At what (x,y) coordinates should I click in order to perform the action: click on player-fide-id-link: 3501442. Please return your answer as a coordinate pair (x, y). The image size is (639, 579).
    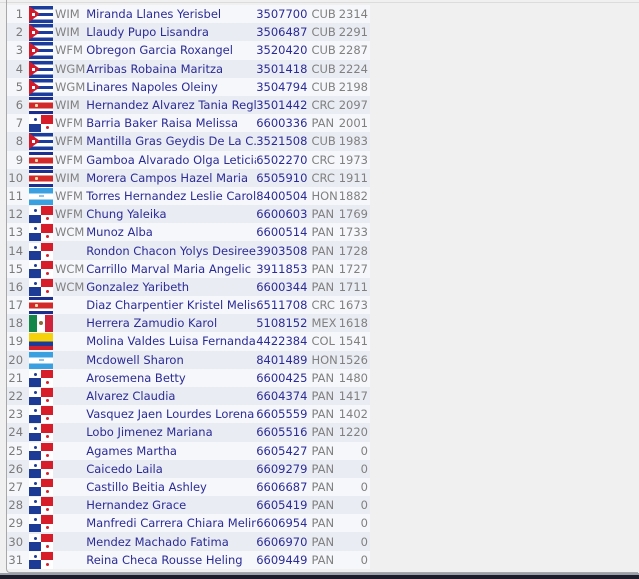
    Looking at the image, I should click on (283, 105).